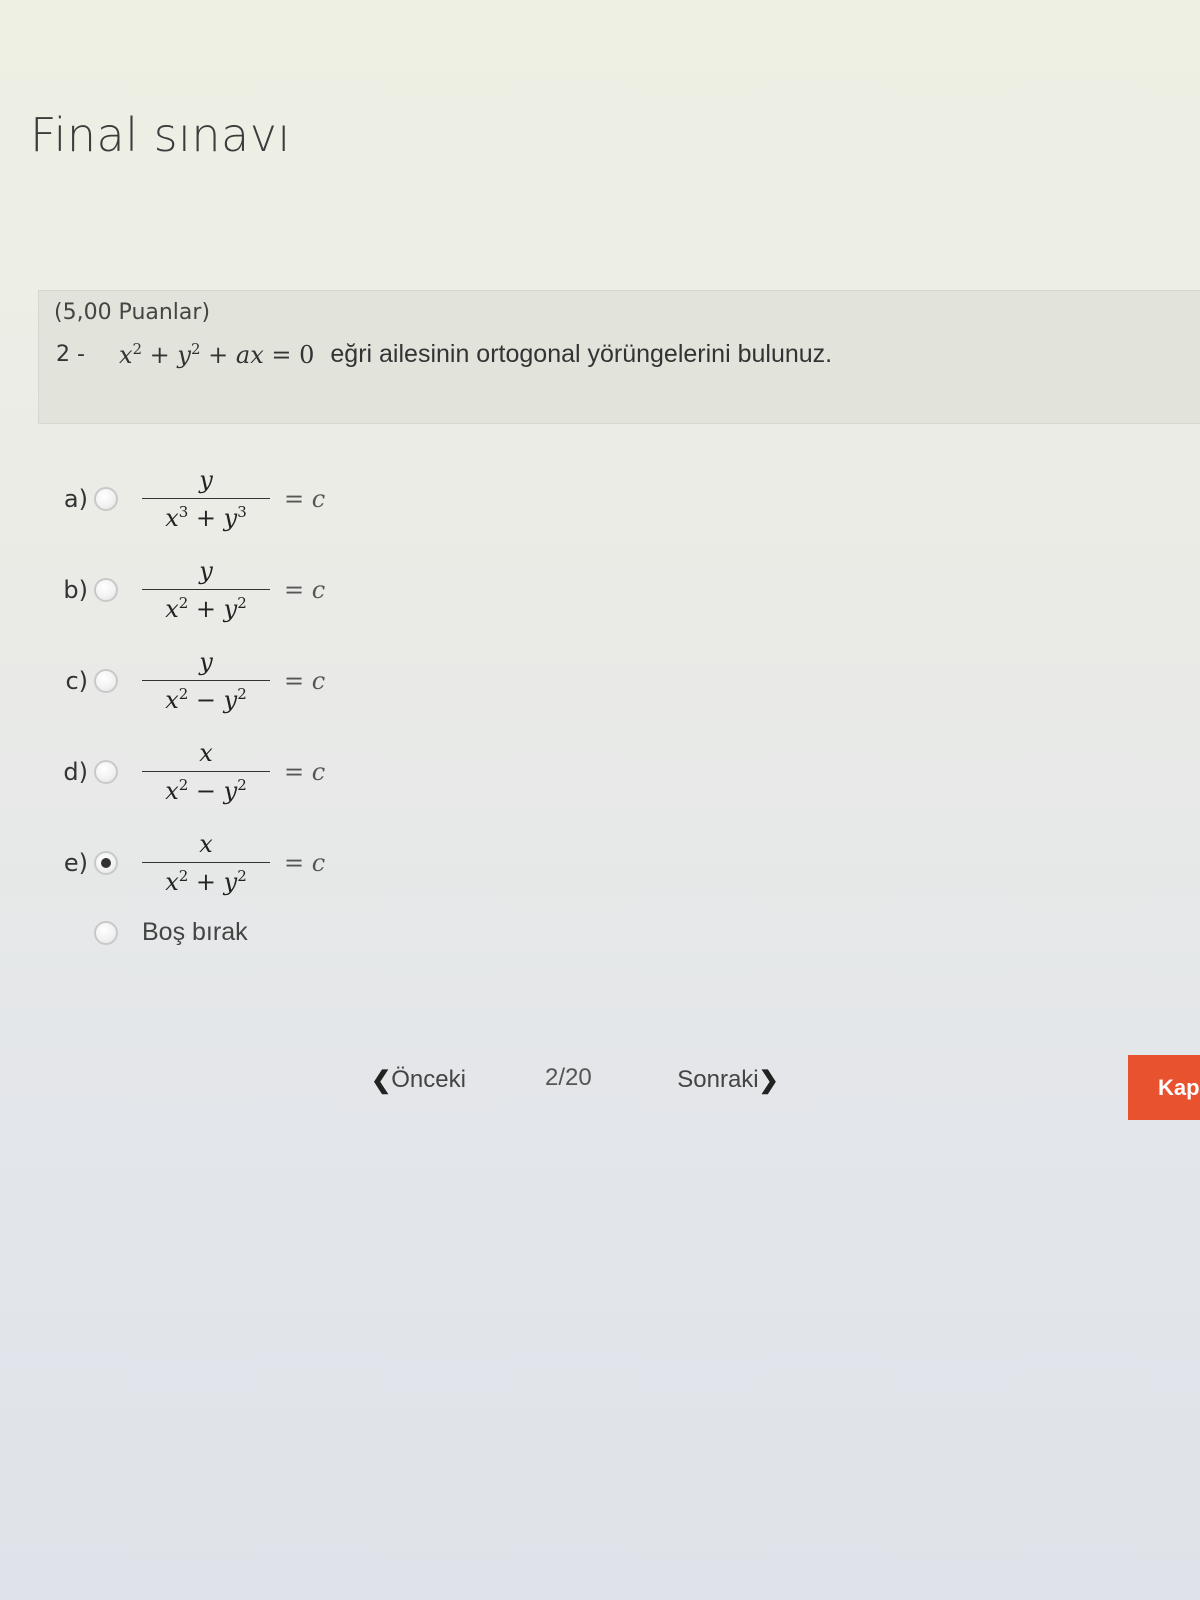  I want to click on previous-button: ❮ Önceki, so click(418, 1080).